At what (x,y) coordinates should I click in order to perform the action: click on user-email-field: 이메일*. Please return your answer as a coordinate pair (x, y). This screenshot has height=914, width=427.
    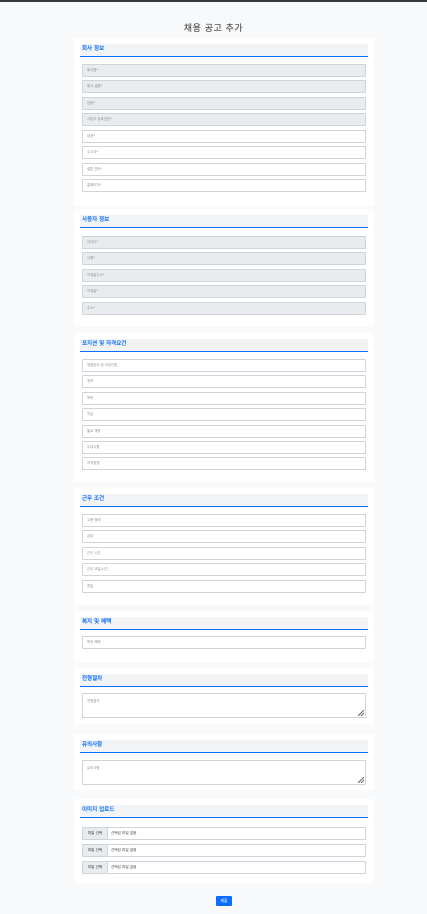
    Looking at the image, I should click on (224, 291).